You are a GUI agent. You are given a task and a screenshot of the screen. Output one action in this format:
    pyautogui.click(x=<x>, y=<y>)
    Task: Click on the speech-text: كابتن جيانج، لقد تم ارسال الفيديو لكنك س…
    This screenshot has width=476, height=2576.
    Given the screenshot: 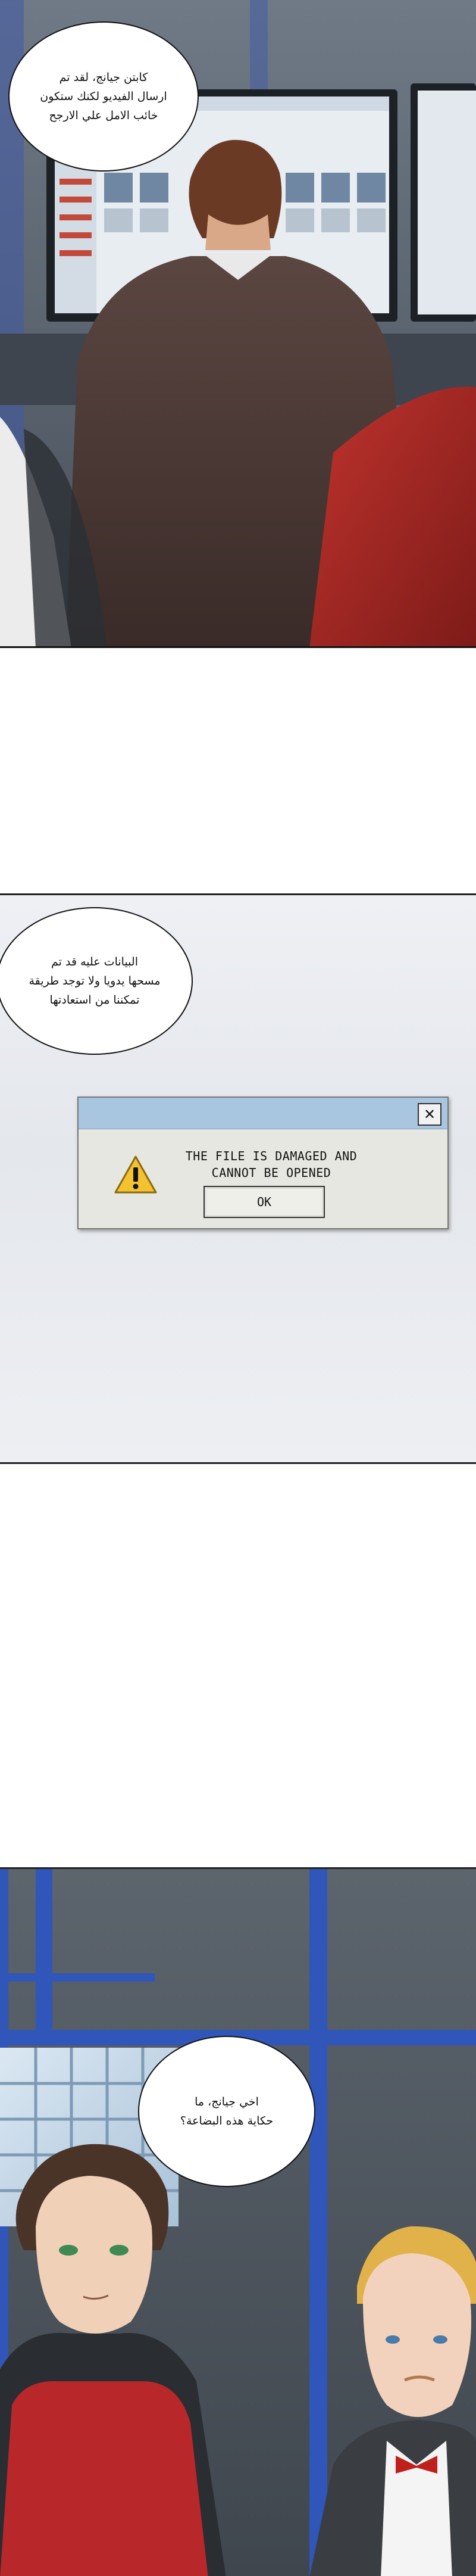 What is the action you would take?
    pyautogui.click(x=103, y=96)
    